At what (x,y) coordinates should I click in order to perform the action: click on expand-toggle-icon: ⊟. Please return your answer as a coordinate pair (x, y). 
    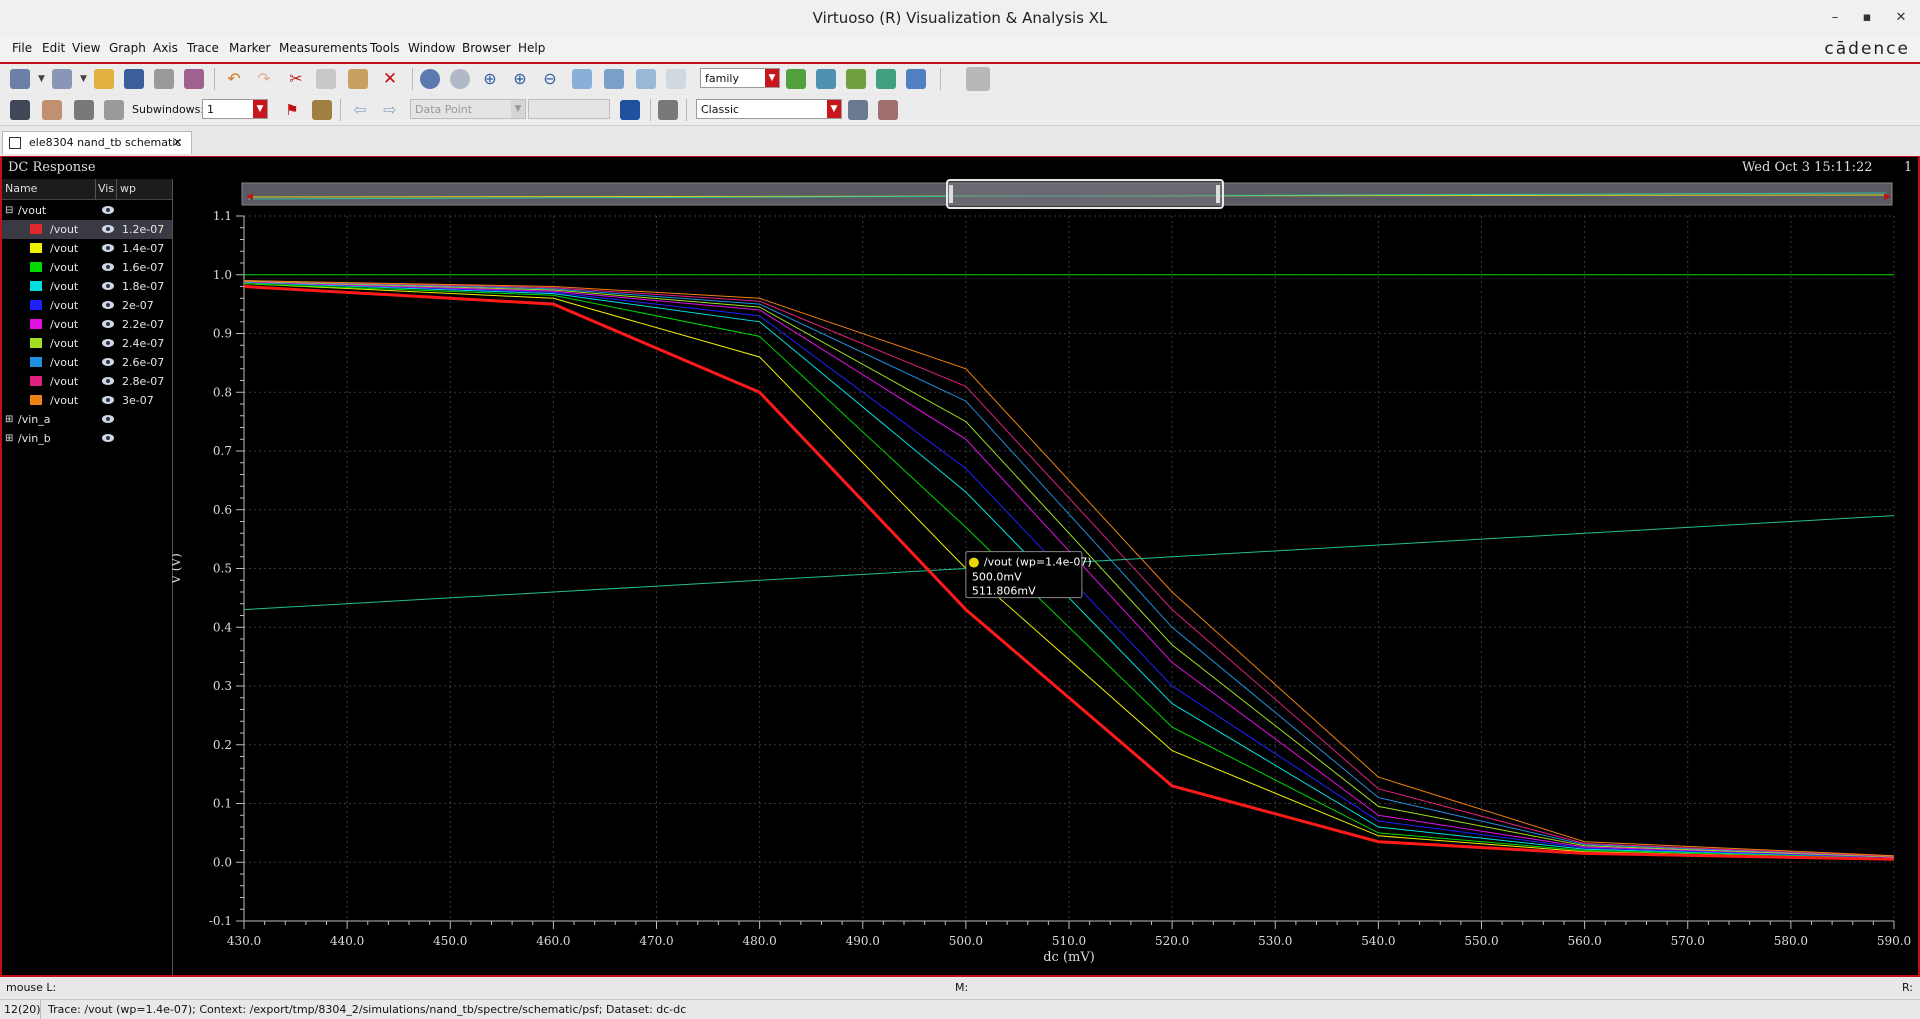
    Looking at the image, I should click on (9, 210).